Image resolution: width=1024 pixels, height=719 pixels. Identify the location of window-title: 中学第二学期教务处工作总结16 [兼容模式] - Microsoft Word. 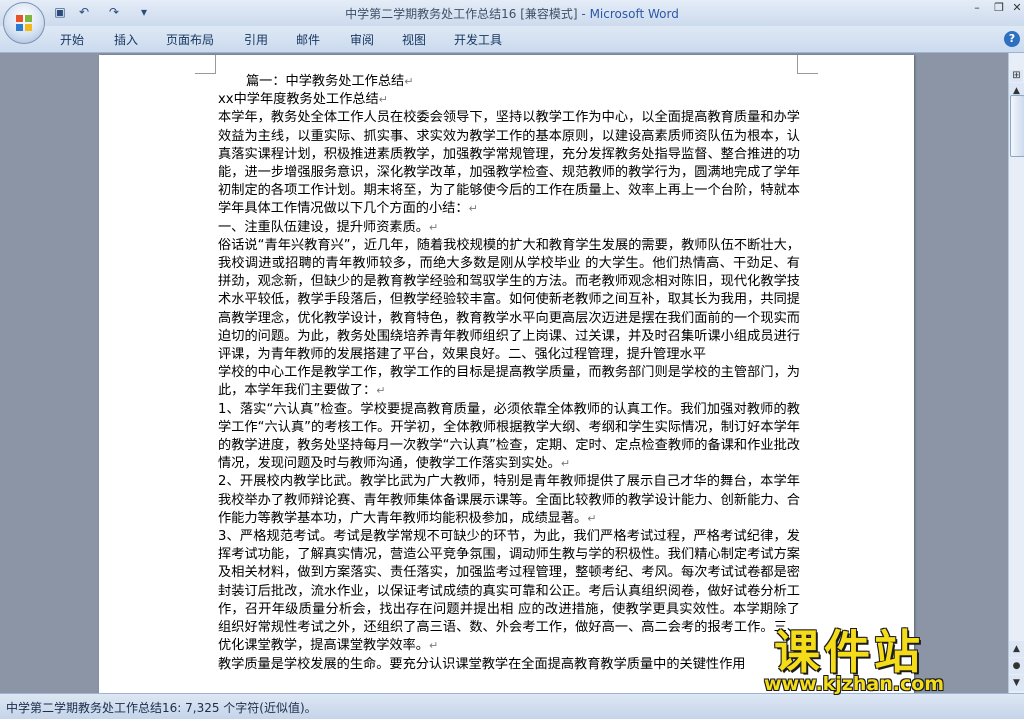
(512, 13).